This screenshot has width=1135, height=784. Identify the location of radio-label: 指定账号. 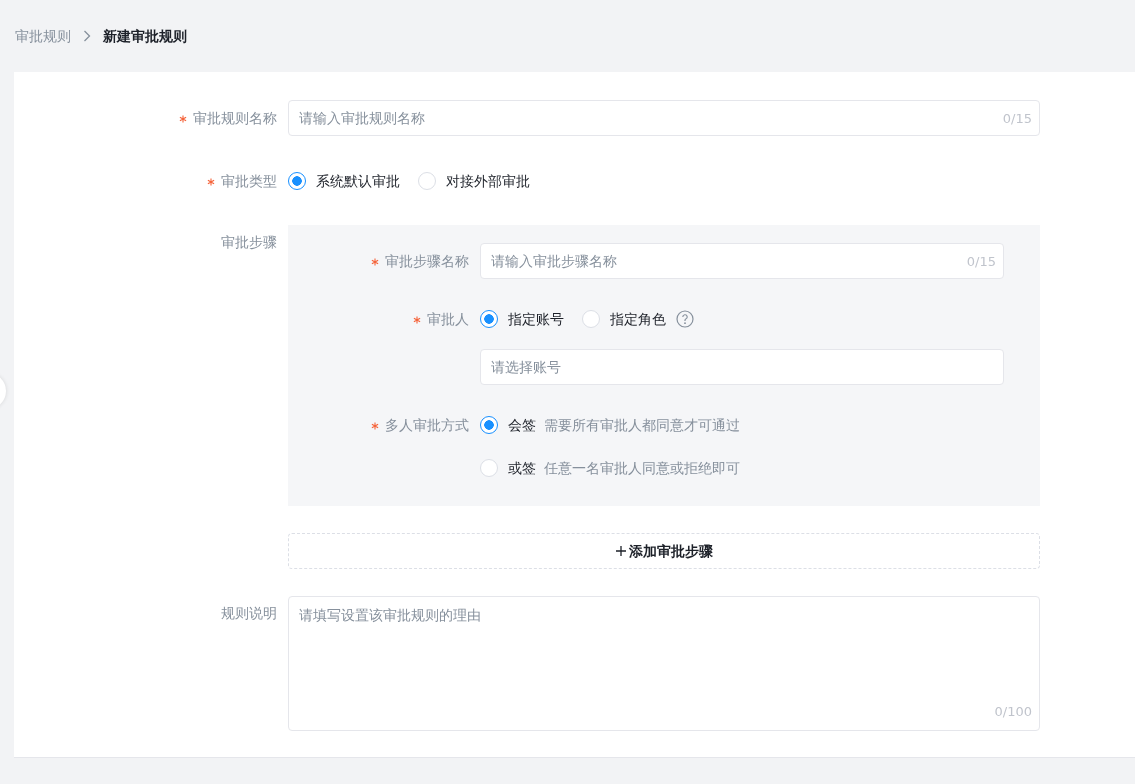
(536, 319).